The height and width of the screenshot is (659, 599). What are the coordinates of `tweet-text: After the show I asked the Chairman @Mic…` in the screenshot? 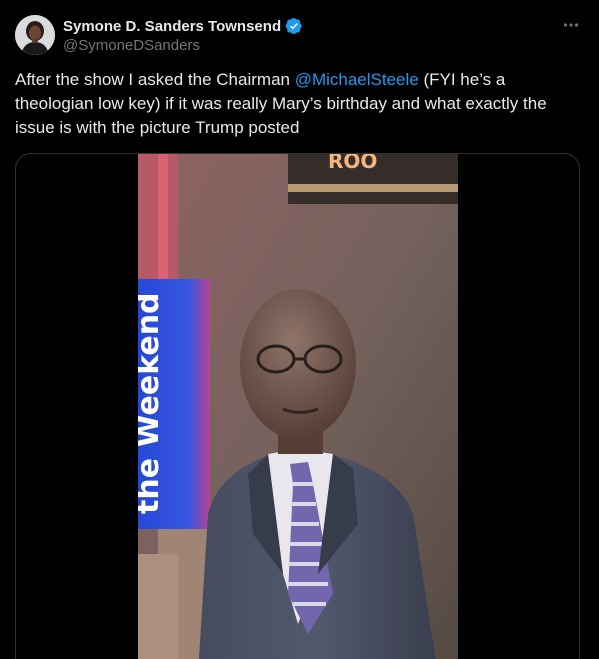 It's located at (299, 104).